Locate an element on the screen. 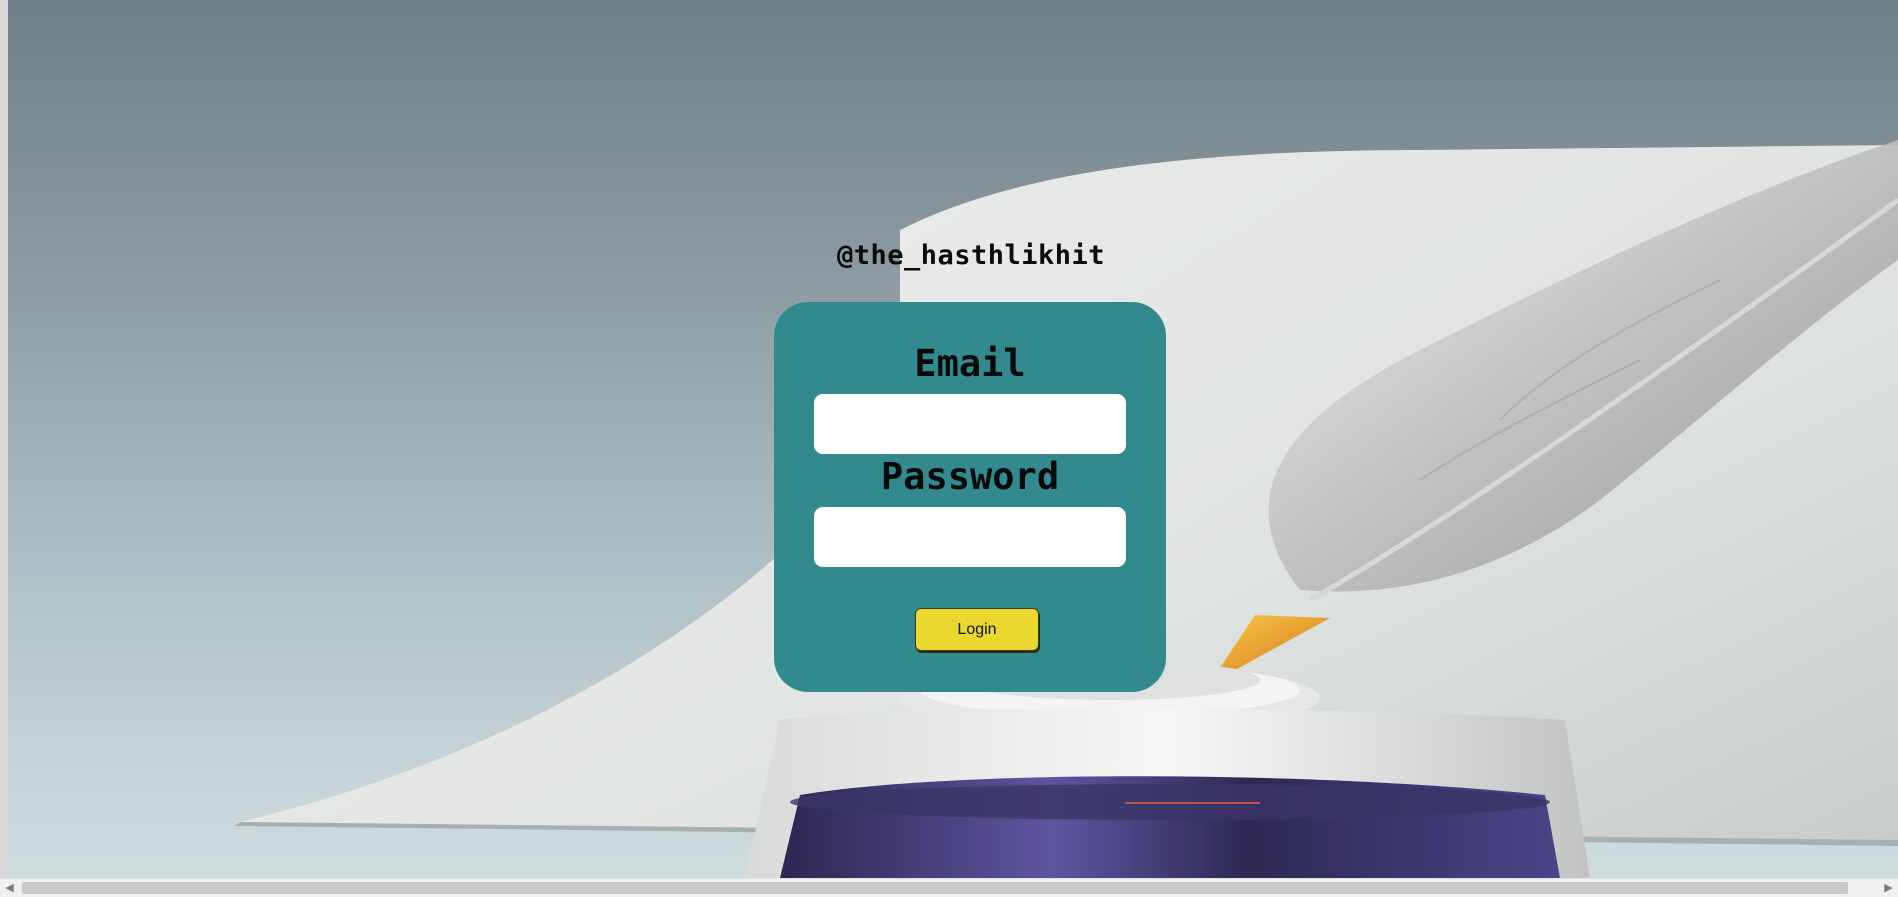  horizontal-scrollbar: ◀ ▶ is located at coordinates (949, 887).